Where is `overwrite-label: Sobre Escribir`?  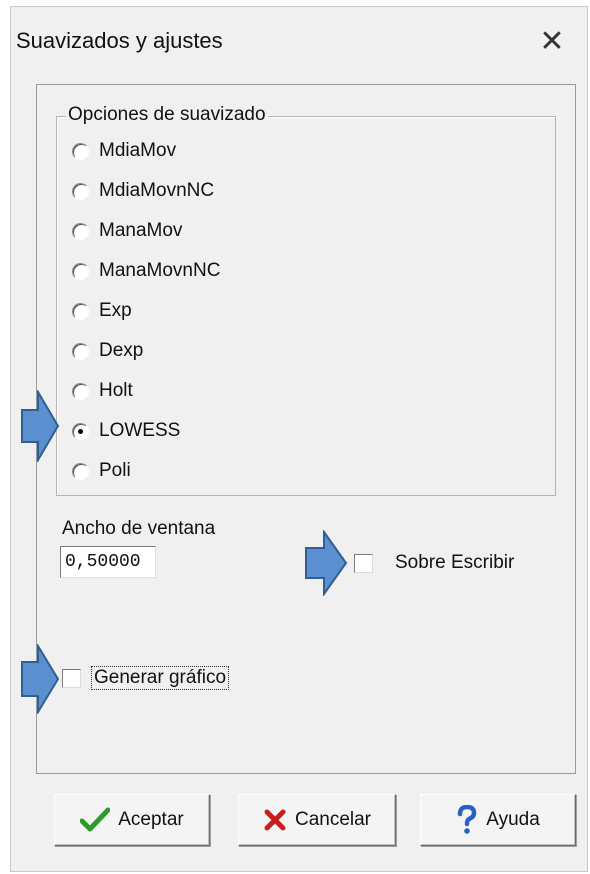
overwrite-label: Sobre Escribir is located at coordinates (455, 562).